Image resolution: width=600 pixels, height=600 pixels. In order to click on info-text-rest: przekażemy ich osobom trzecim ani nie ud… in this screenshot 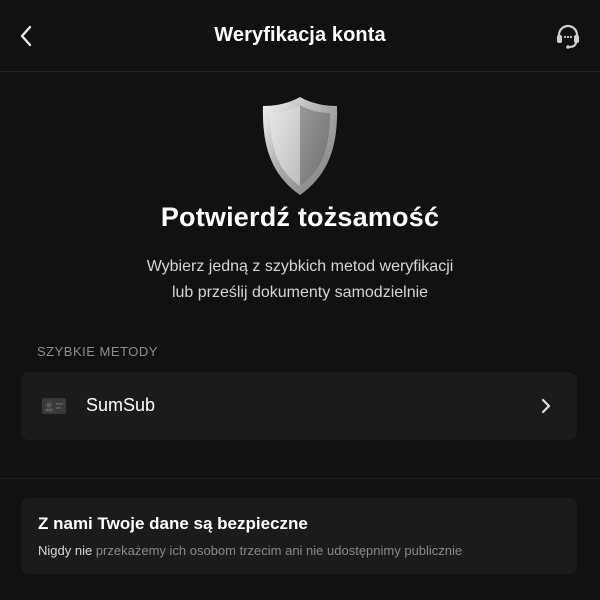, I will do `click(277, 550)`.